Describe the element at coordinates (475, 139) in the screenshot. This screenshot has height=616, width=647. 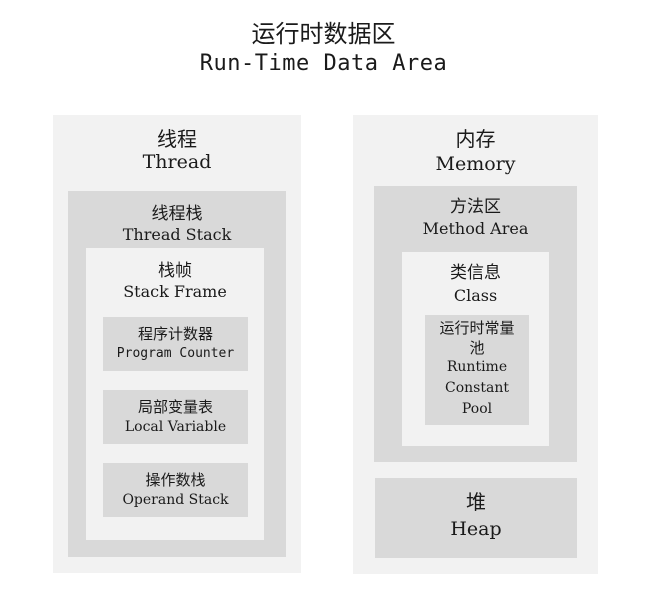
I see `memory-label-zh: 内存` at that location.